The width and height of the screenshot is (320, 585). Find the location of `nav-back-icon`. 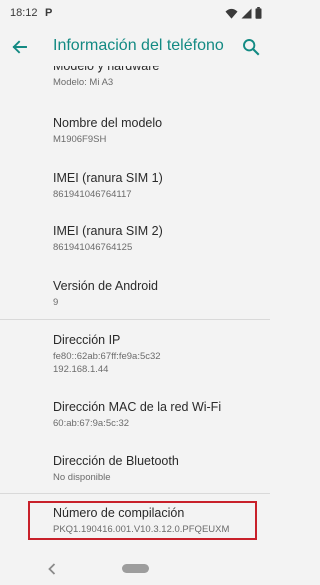

nav-back-icon is located at coordinates (52, 569).